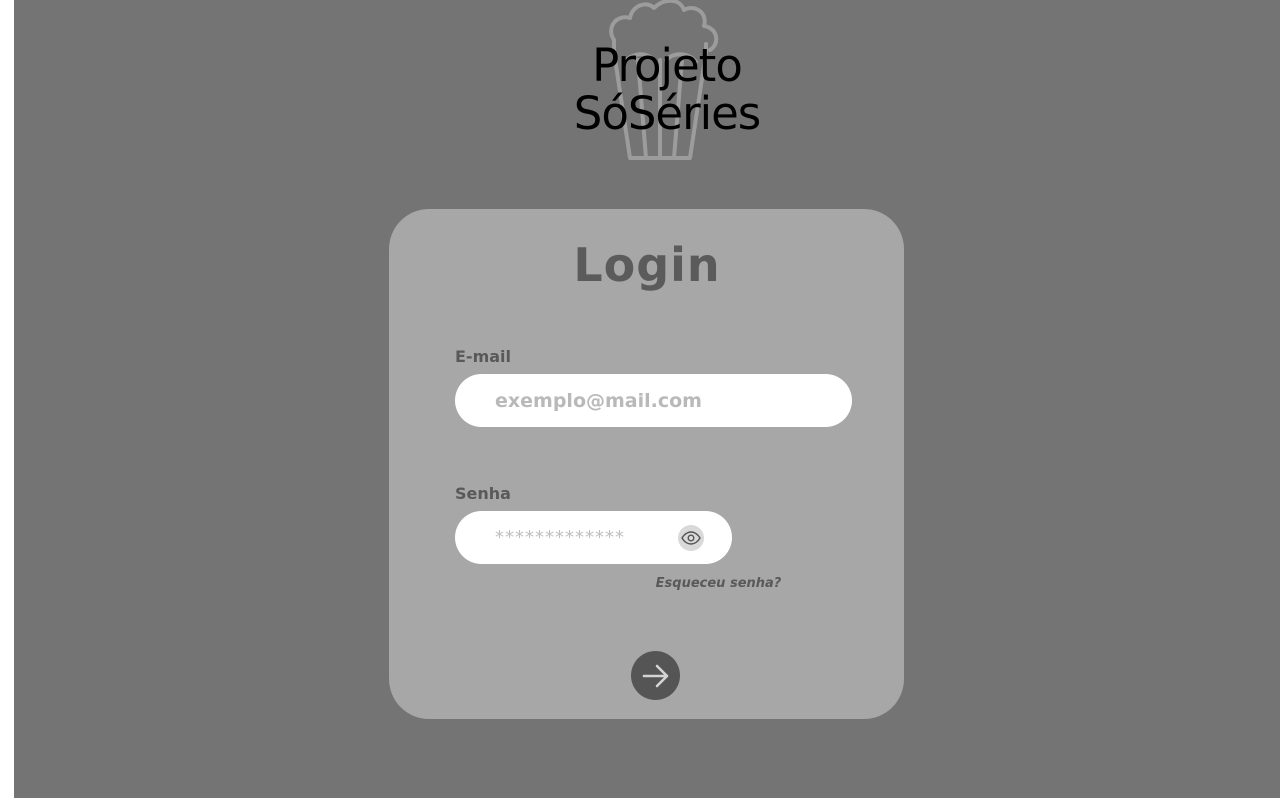 The image size is (1280, 800). Describe the element at coordinates (560, 537) in the screenshot. I see `password-masked-value: *************` at that location.